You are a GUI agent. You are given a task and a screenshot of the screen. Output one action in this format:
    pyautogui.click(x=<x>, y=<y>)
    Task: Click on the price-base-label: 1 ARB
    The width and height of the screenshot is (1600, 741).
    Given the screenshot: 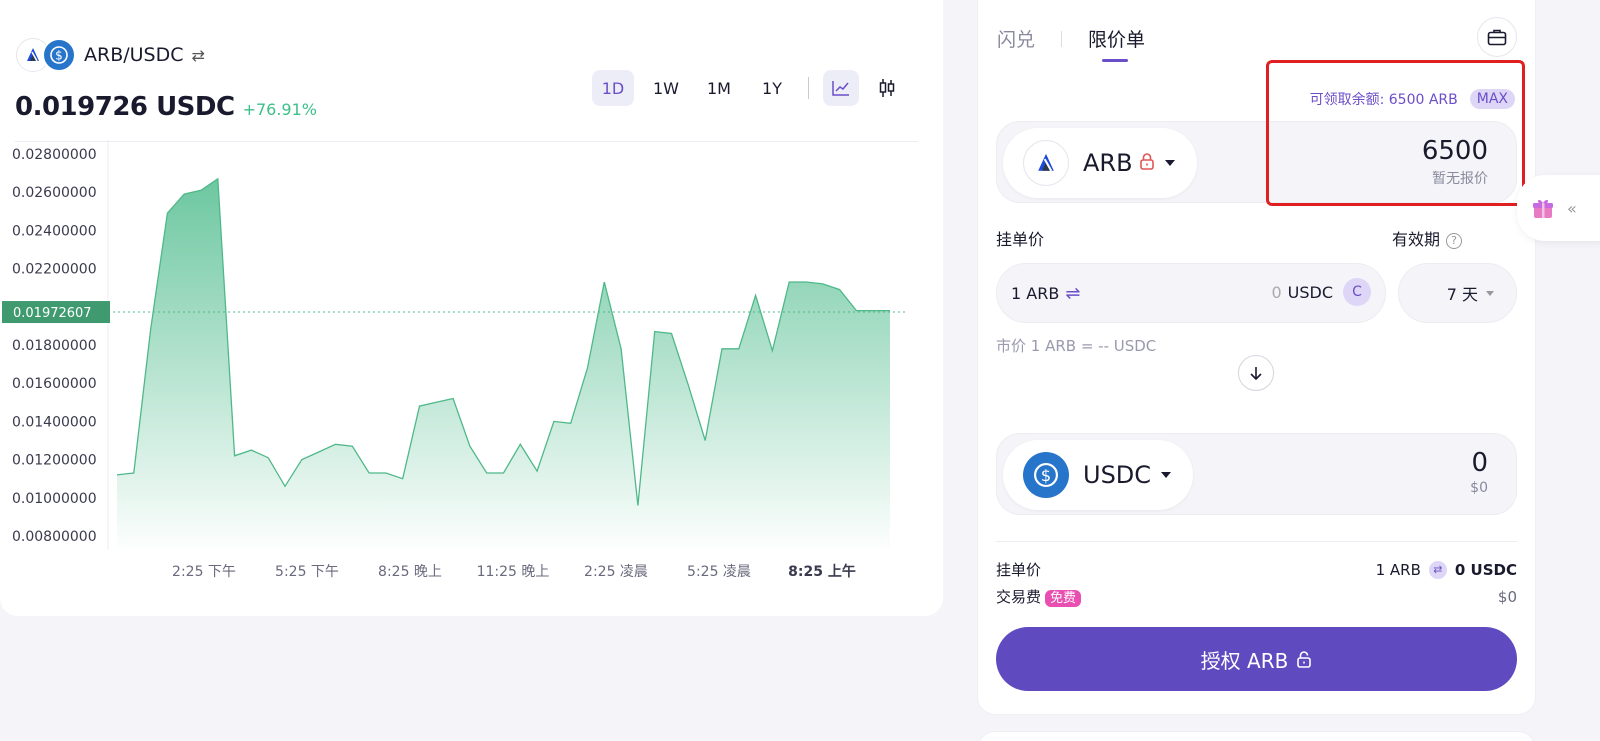 What is the action you would take?
    pyautogui.click(x=1035, y=293)
    